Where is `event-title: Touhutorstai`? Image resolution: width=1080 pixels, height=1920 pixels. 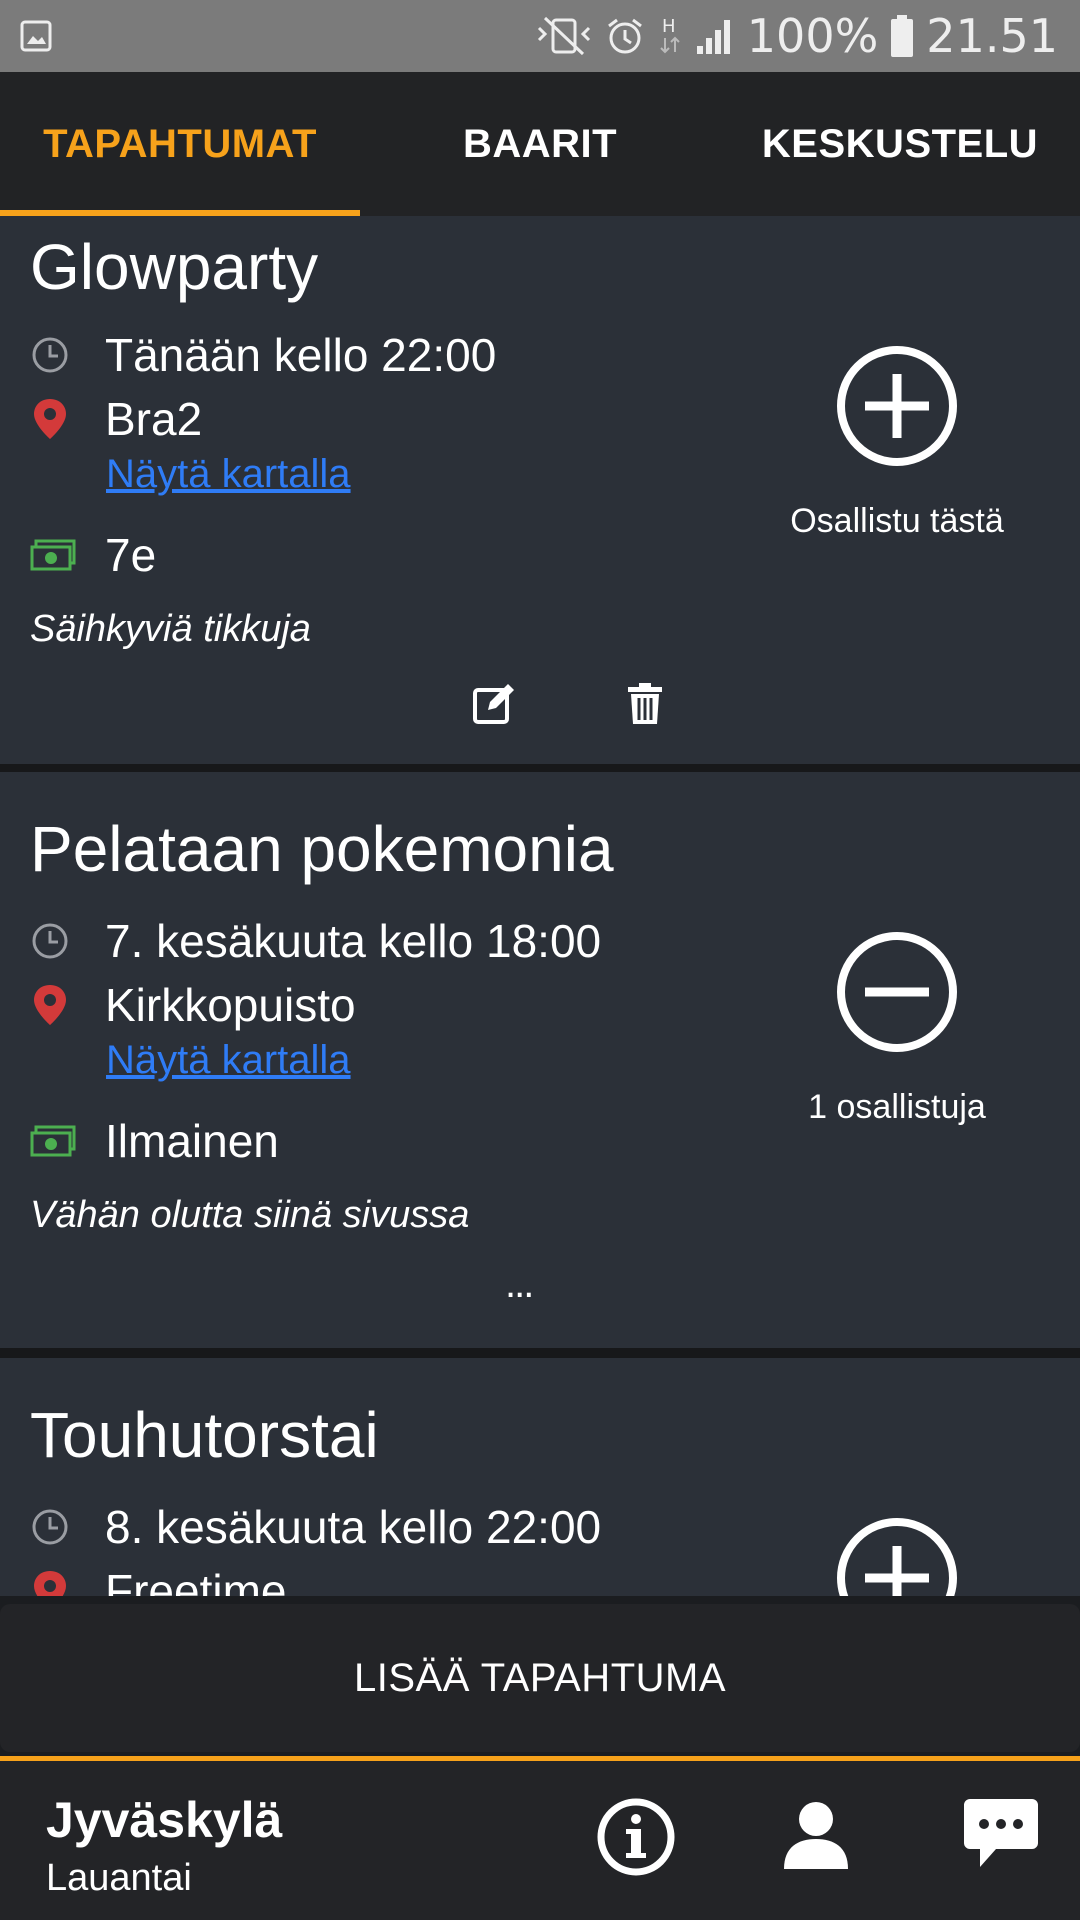 event-title: Touhutorstai is located at coordinates (204, 1435).